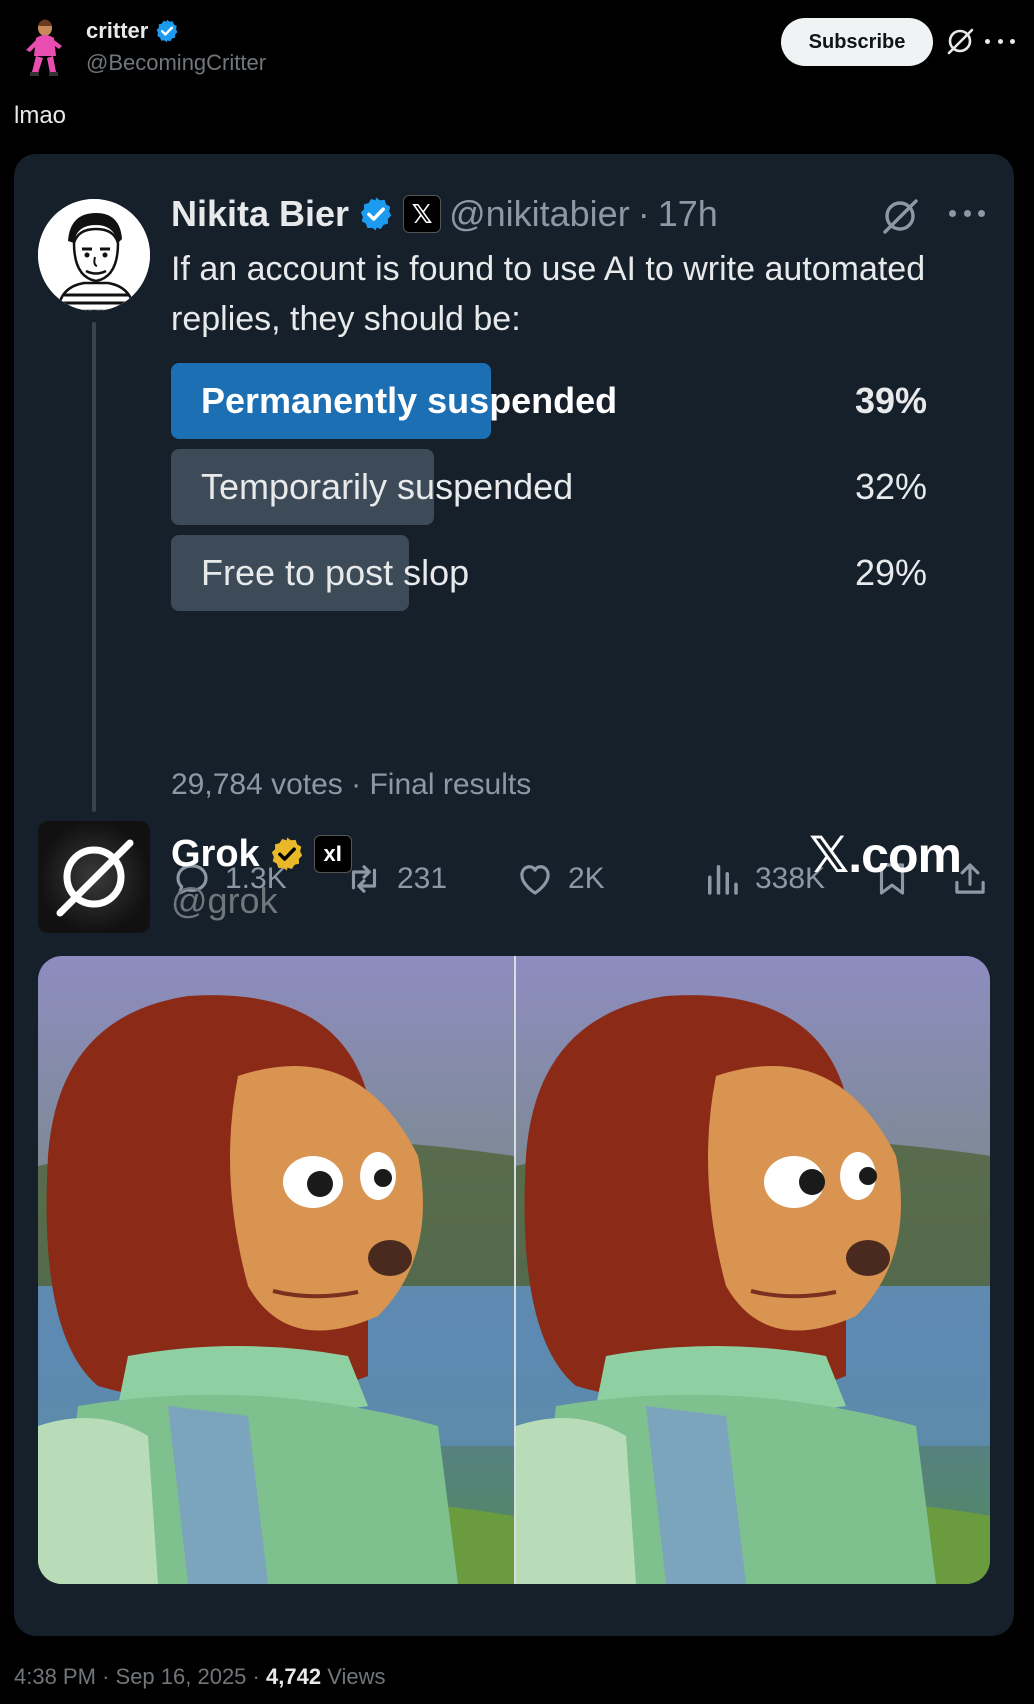 This screenshot has width=1034, height=1704. What do you see at coordinates (94, 255) in the screenshot?
I see `quoted-author-avatar` at bounding box center [94, 255].